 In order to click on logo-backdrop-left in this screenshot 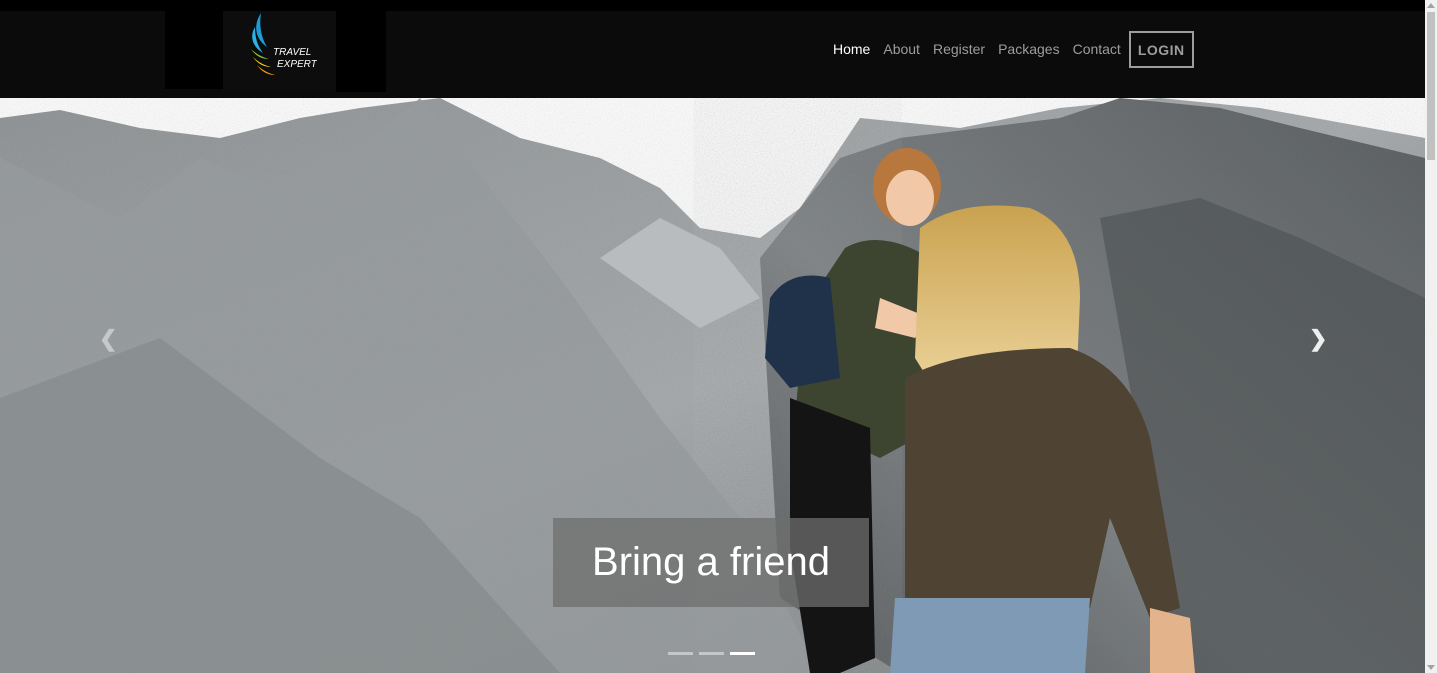, I will do `click(194, 50)`.